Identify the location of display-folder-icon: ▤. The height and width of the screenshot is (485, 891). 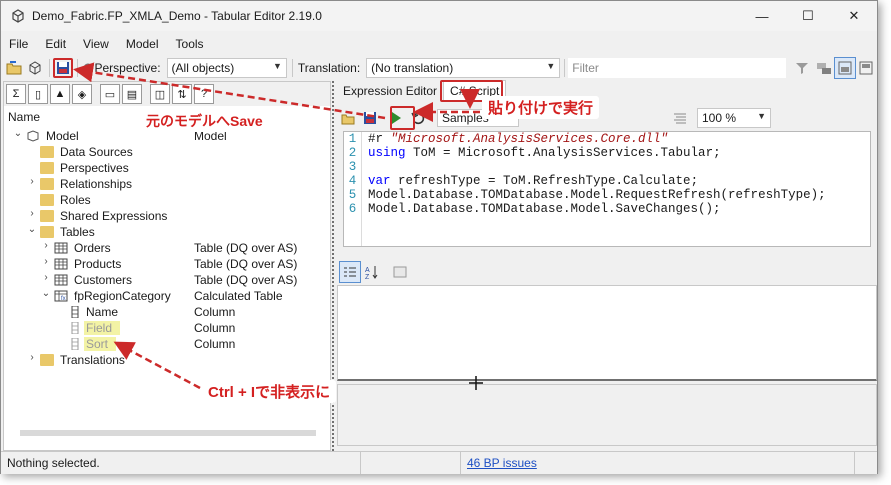
(132, 94).